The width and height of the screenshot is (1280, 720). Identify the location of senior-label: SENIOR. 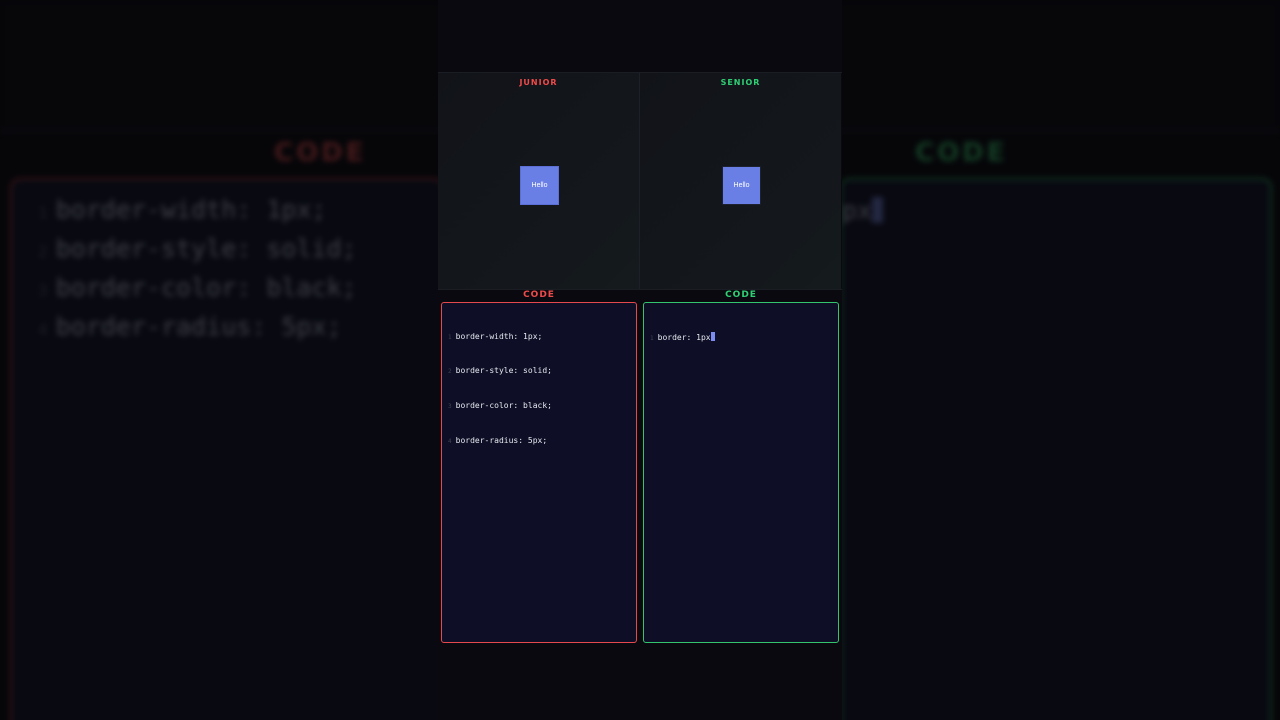
(740, 82).